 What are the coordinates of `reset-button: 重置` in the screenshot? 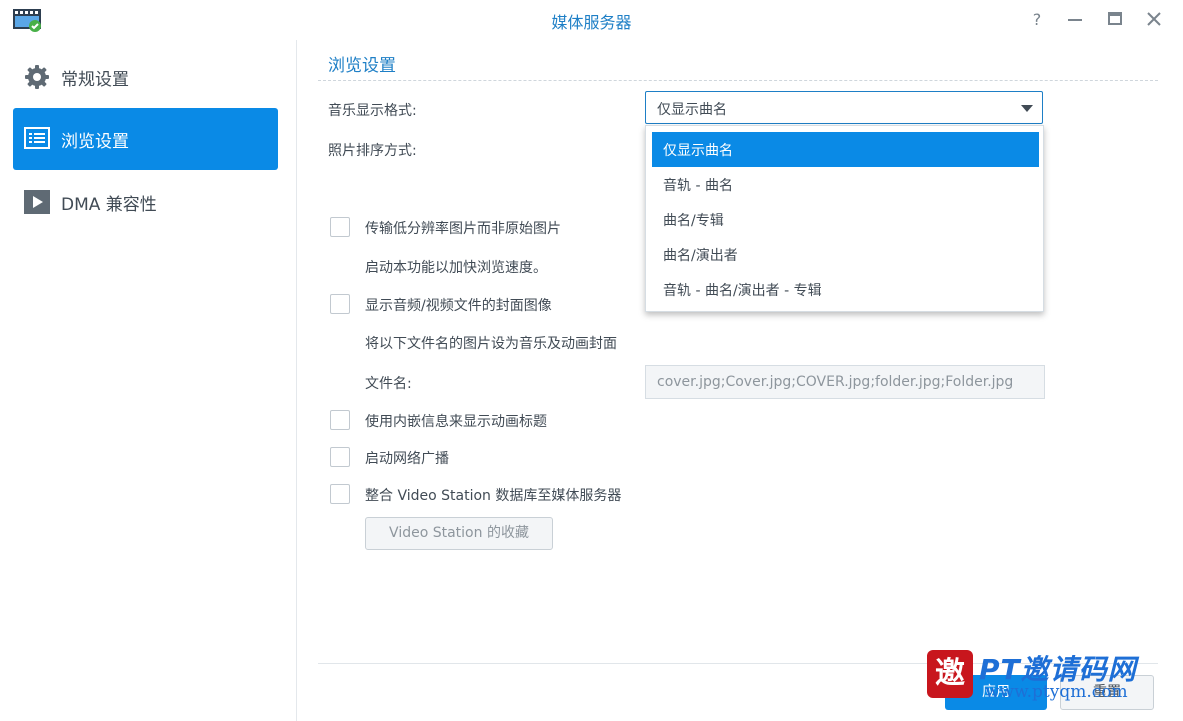 It's located at (1107, 692).